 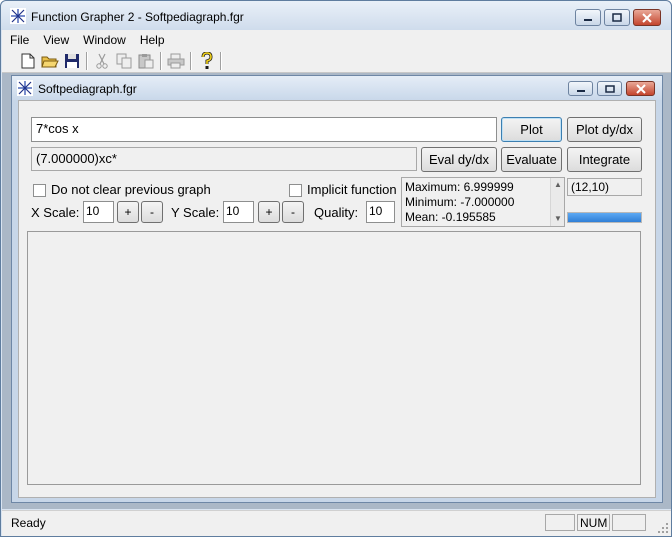 I want to click on scroll-up-icon: ▲, so click(x=558, y=184).